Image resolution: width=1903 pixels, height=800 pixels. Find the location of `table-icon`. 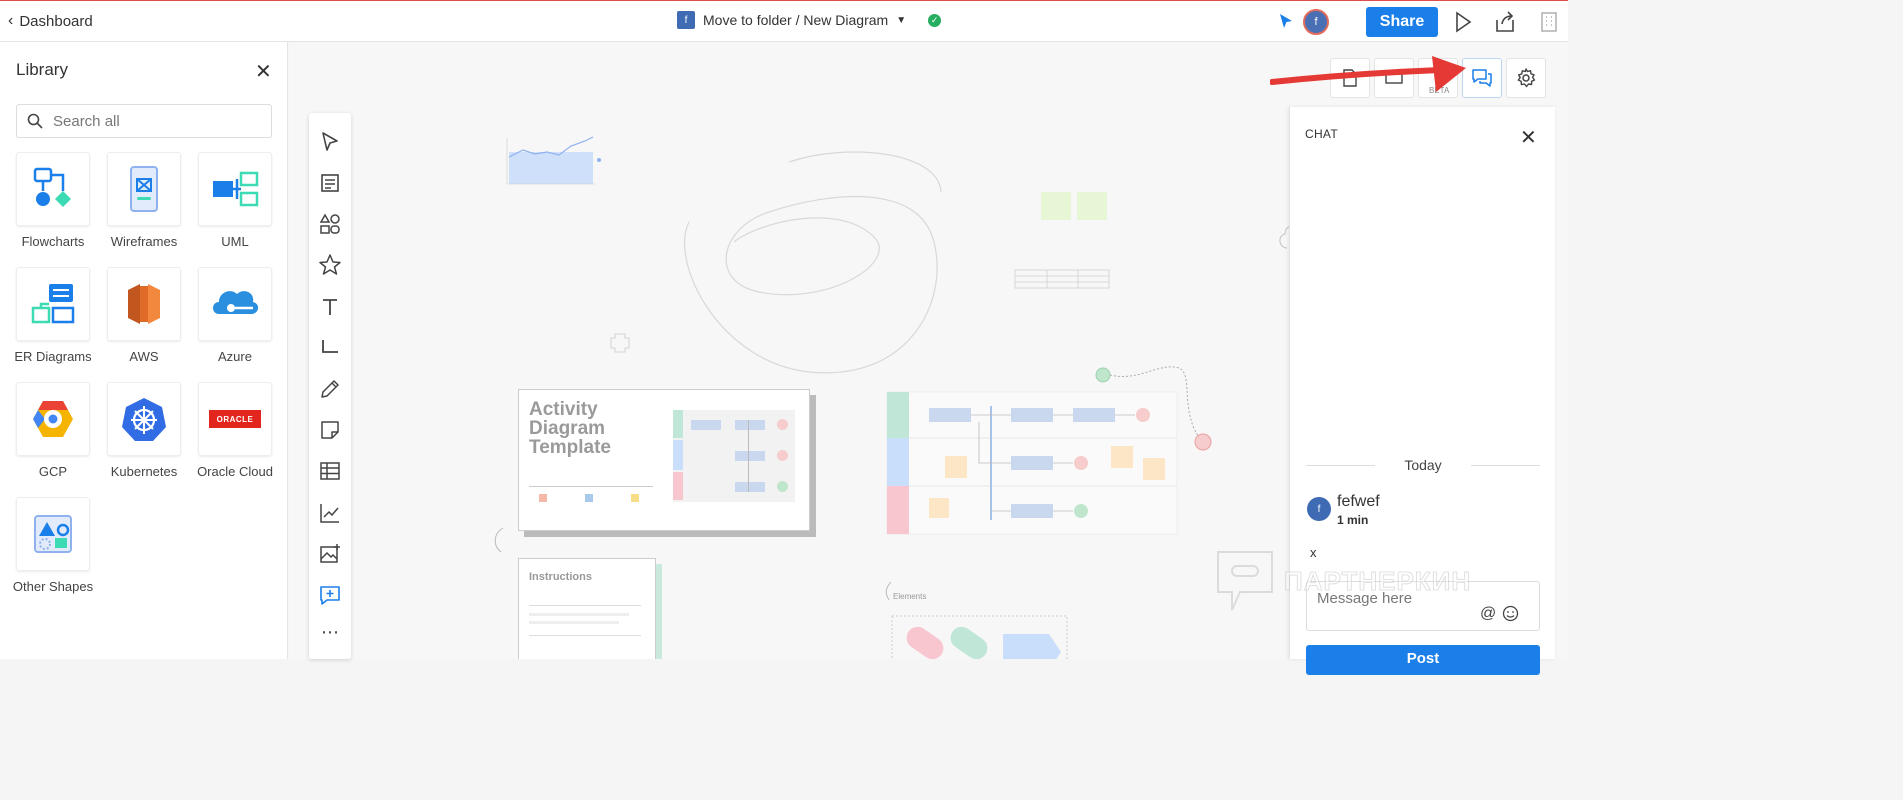

table-icon is located at coordinates (330, 471).